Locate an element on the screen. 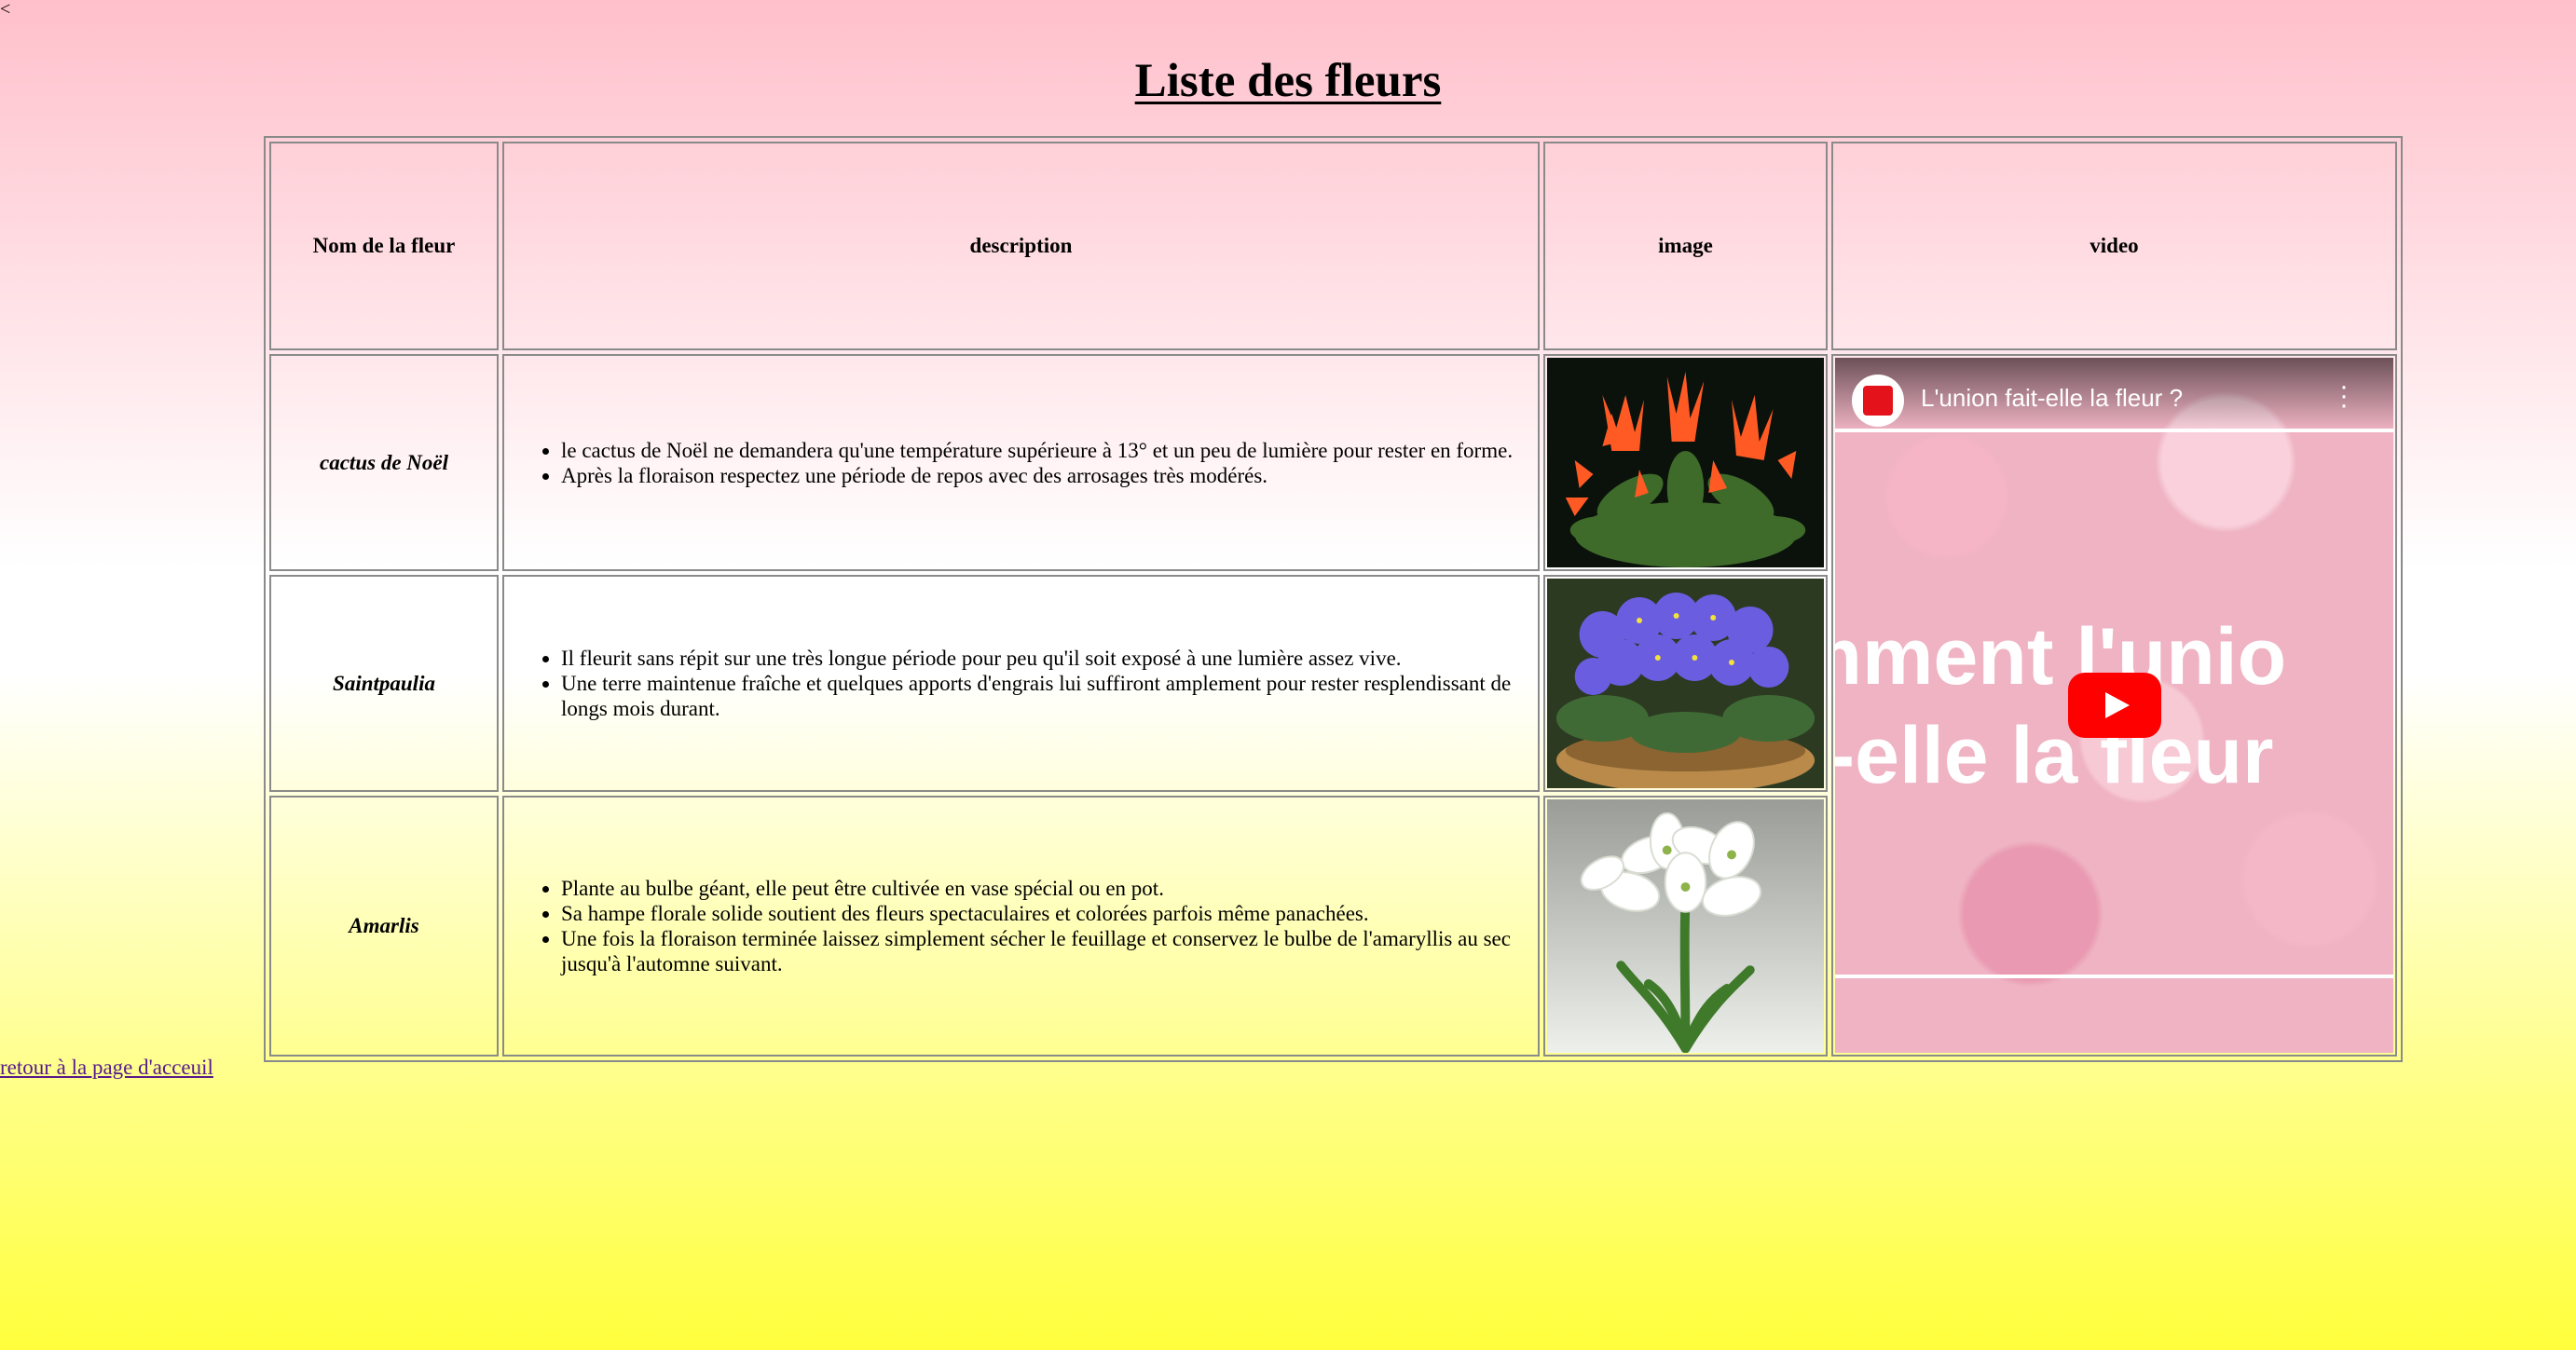 Image resolution: width=2576 pixels, height=1350 pixels. christmas-cactus-photo is located at coordinates (1685, 462).